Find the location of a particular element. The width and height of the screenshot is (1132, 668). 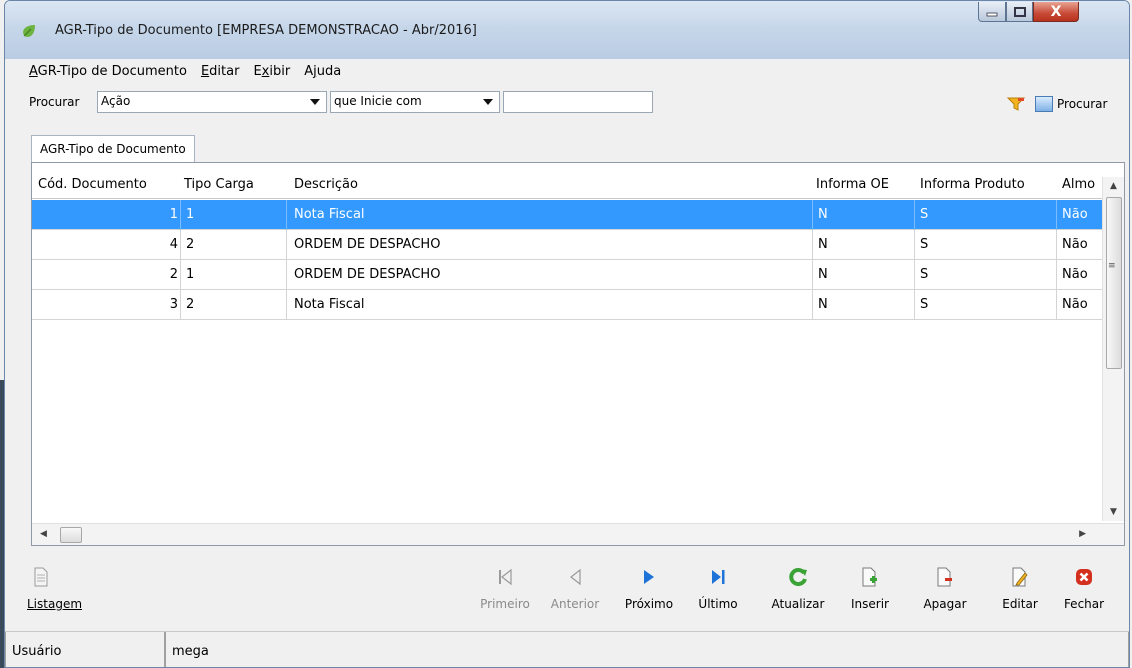

search-input is located at coordinates (578, 102).